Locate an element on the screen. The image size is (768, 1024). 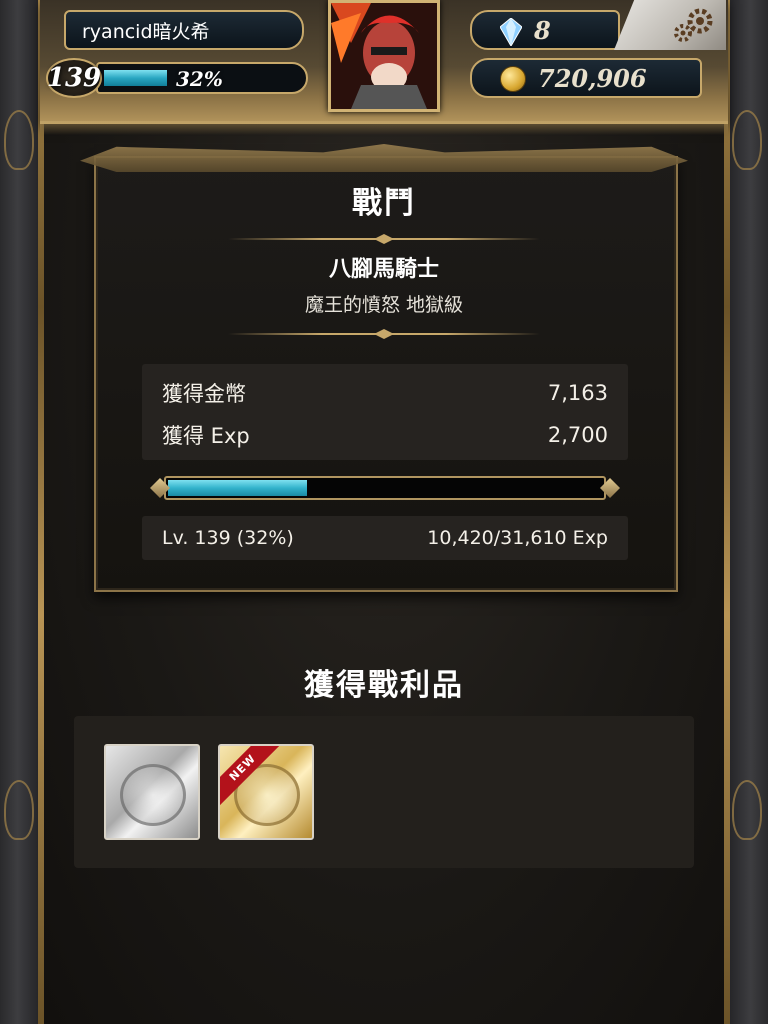
gem-counter: 8 is located at coordinates (545, 30).